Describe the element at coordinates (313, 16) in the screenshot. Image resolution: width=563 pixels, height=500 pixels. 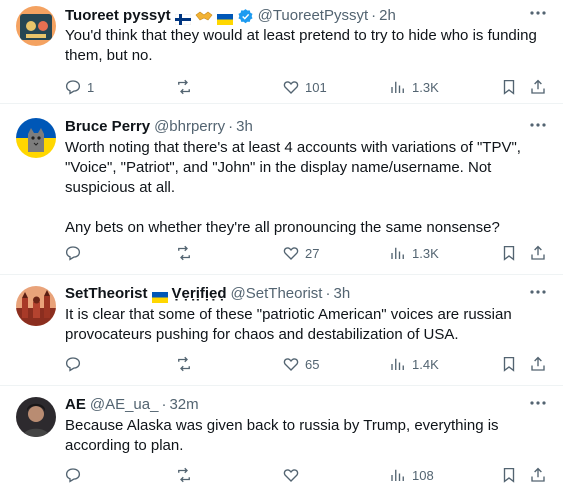
I see `author-handle: @TuoreetPyssyt` at that location.